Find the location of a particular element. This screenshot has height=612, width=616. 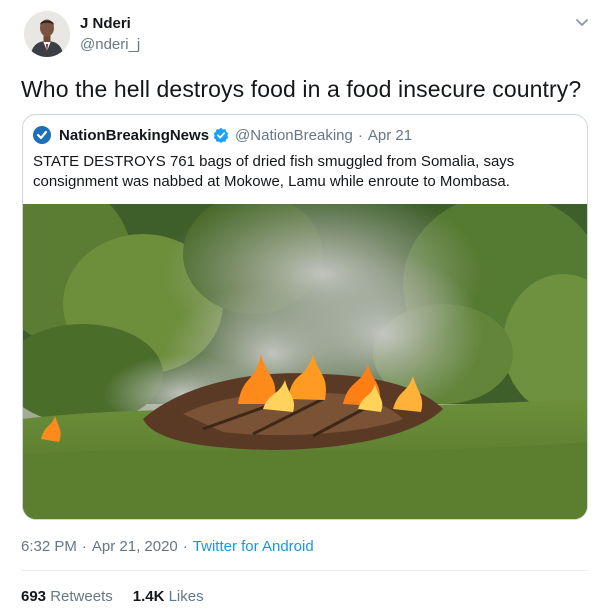

quoted-date: Apr 21 is located at coordinates (390, 135).